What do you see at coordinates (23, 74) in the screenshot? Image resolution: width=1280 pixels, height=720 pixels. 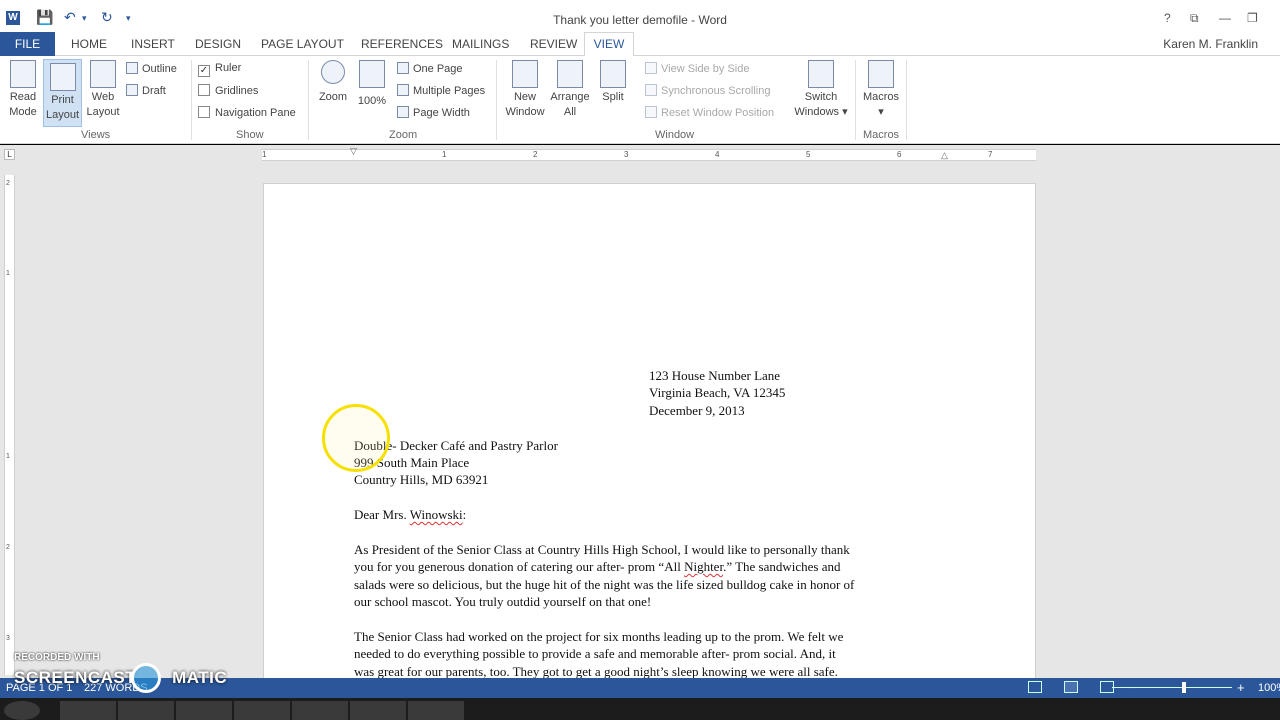 I see `read-mode-icon` at bounding box center [23, 74].